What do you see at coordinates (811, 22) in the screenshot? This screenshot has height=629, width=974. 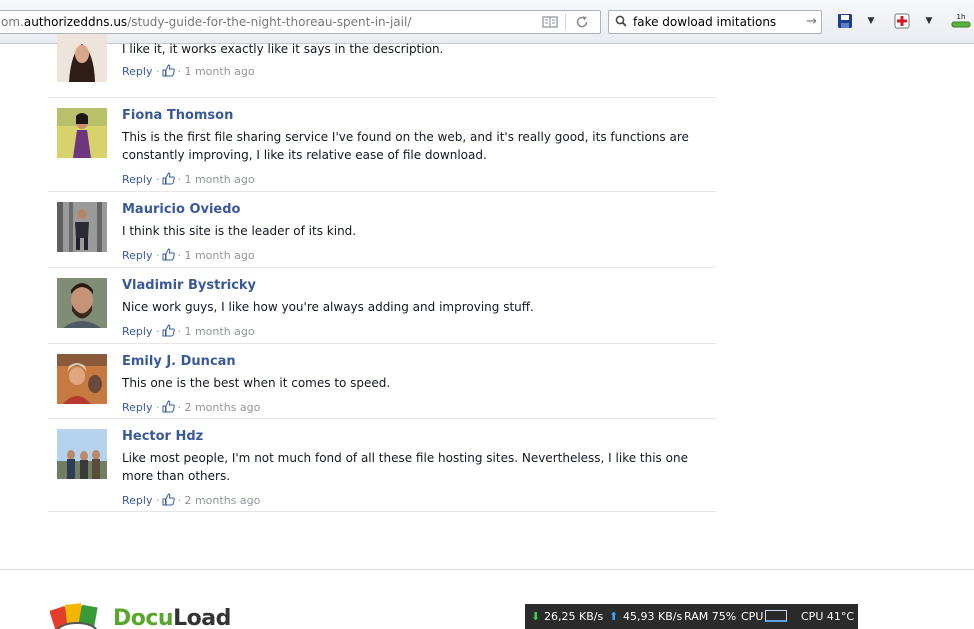 I see `search-go-arrow-icon: →` at bounding box center [811, 22].